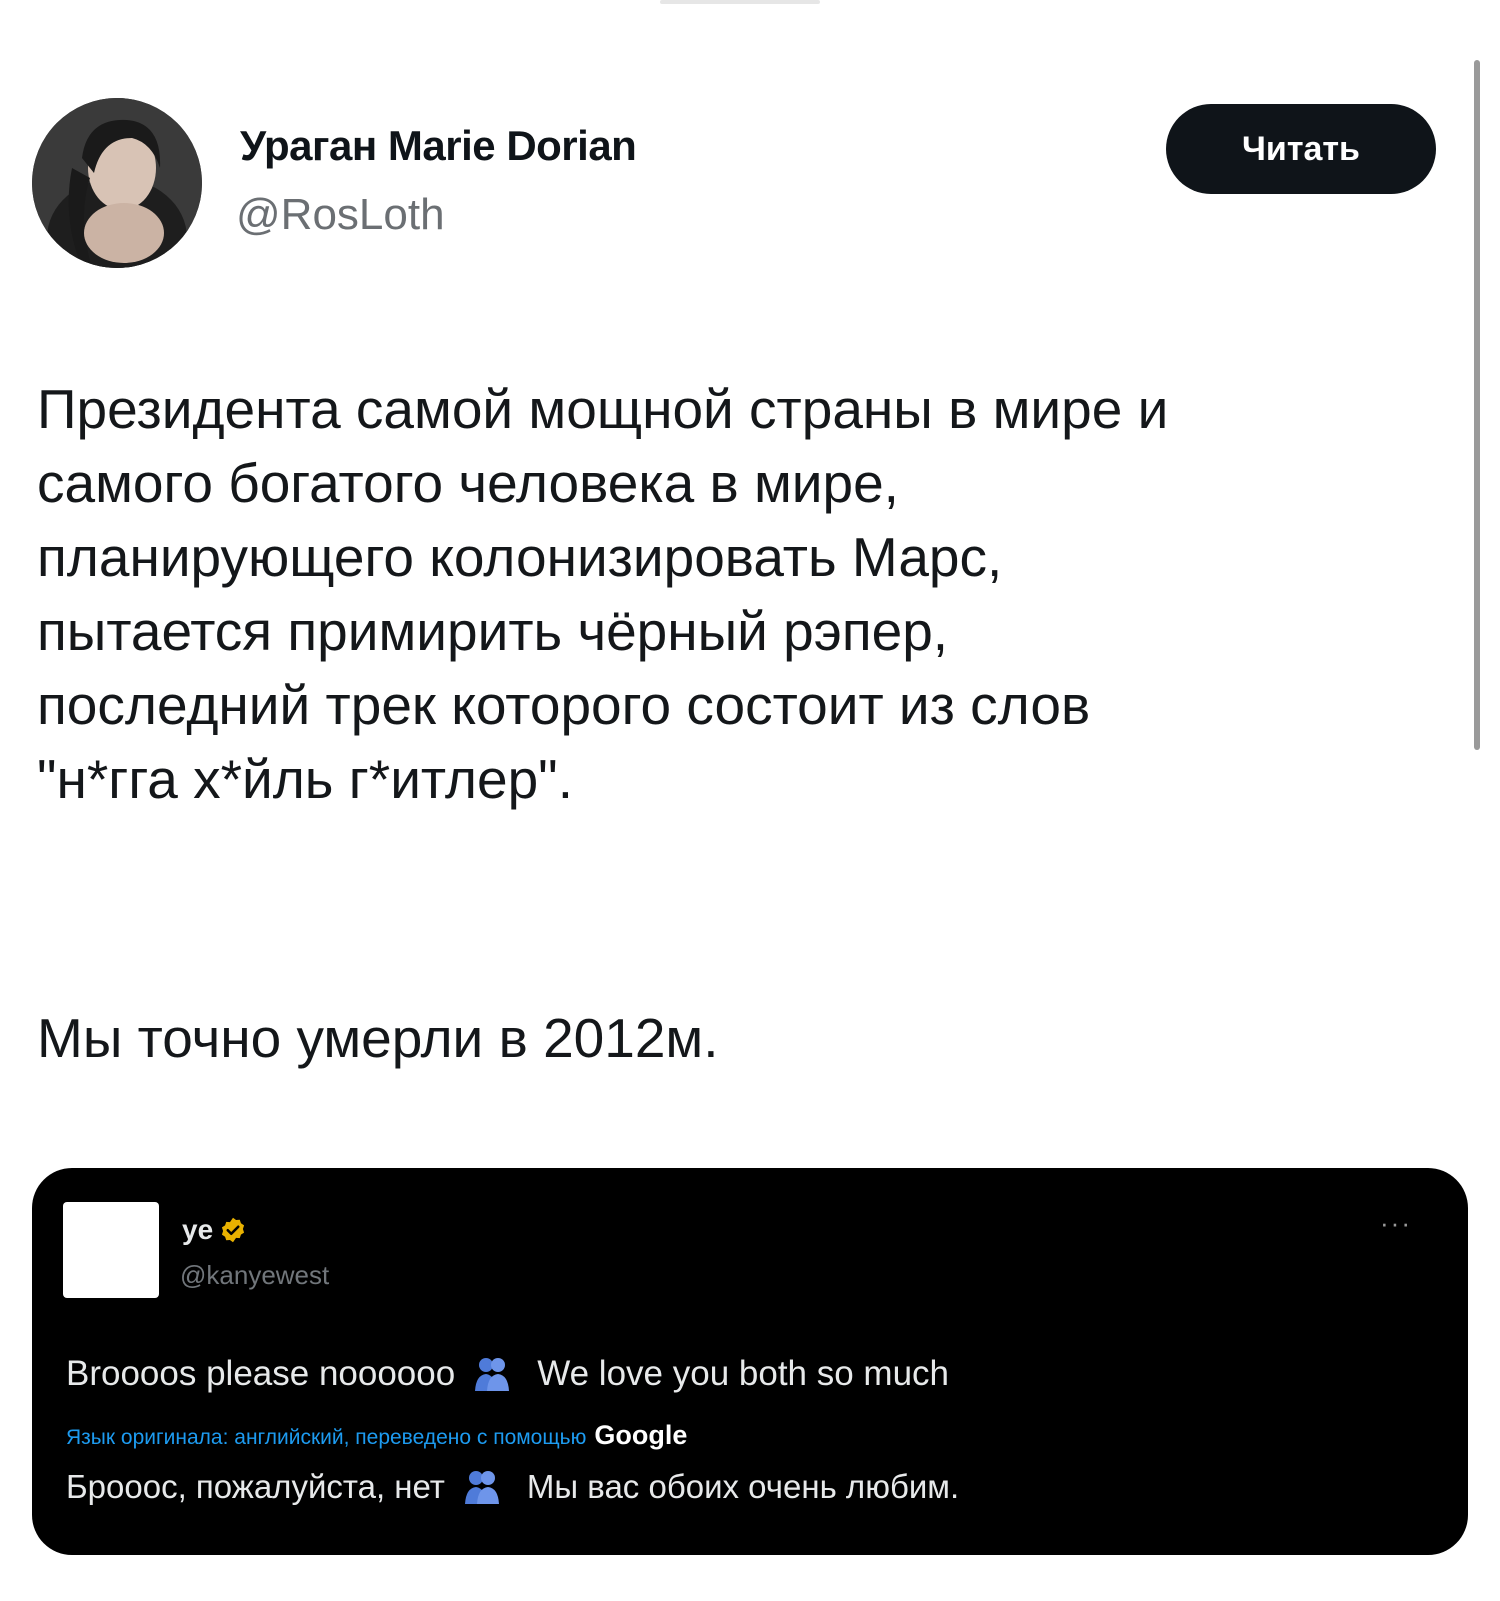 The height and width of the screenshot is (1601, 1500). What do you see at coordinates (493, 631) in the screenshot?
I see `tweet-text-line: пытается примирить чёрный рэпер,` at bounding box center [493, 631].